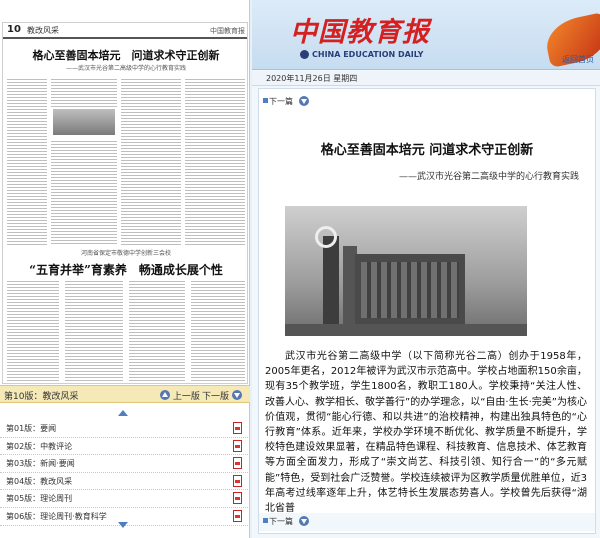  I want to click on prev-page-label: 上一版, so click(186, 397).